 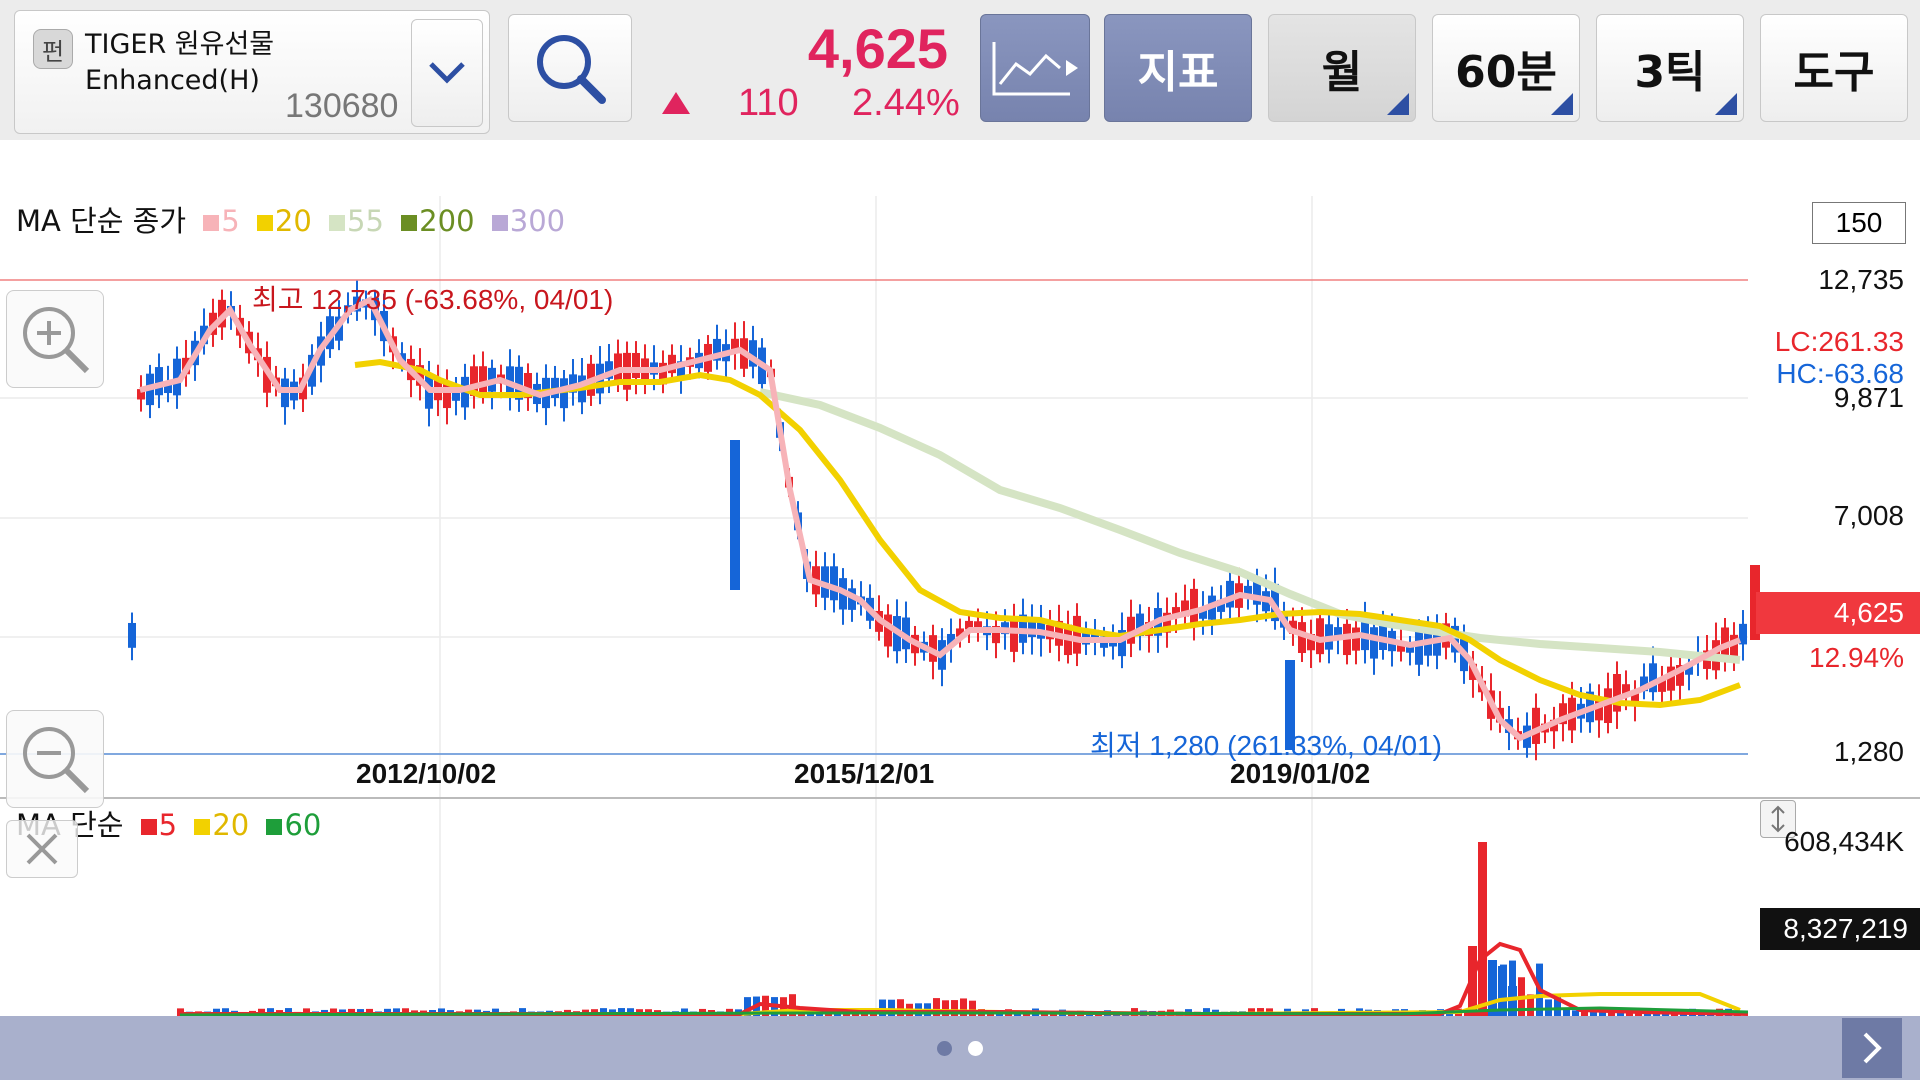 I want to click on chevron-right-icon, so click(x=1872, y=1048).